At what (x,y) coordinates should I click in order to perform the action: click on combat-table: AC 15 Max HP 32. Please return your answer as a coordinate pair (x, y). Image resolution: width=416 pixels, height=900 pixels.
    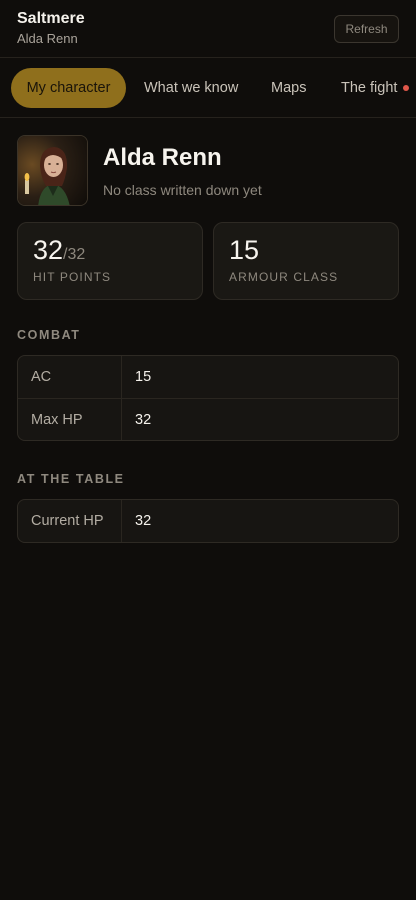
    Looking at the image, I should click on (208, 398).